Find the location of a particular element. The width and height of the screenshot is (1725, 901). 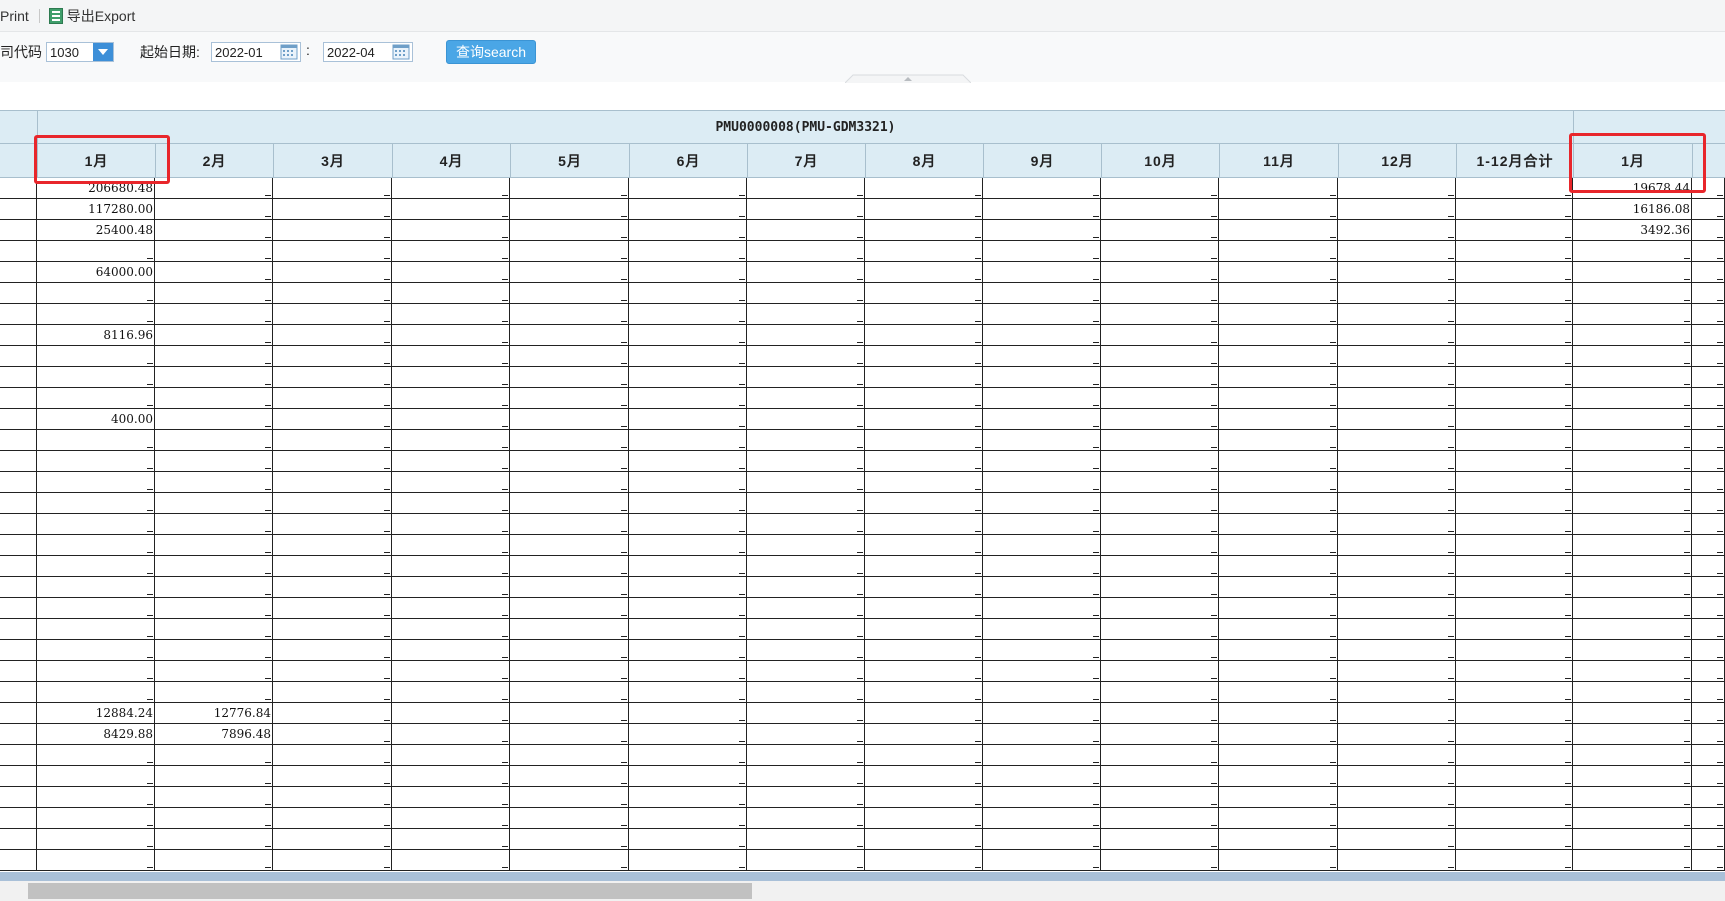

chevron-down-icon is located at coordinates (103, 52).